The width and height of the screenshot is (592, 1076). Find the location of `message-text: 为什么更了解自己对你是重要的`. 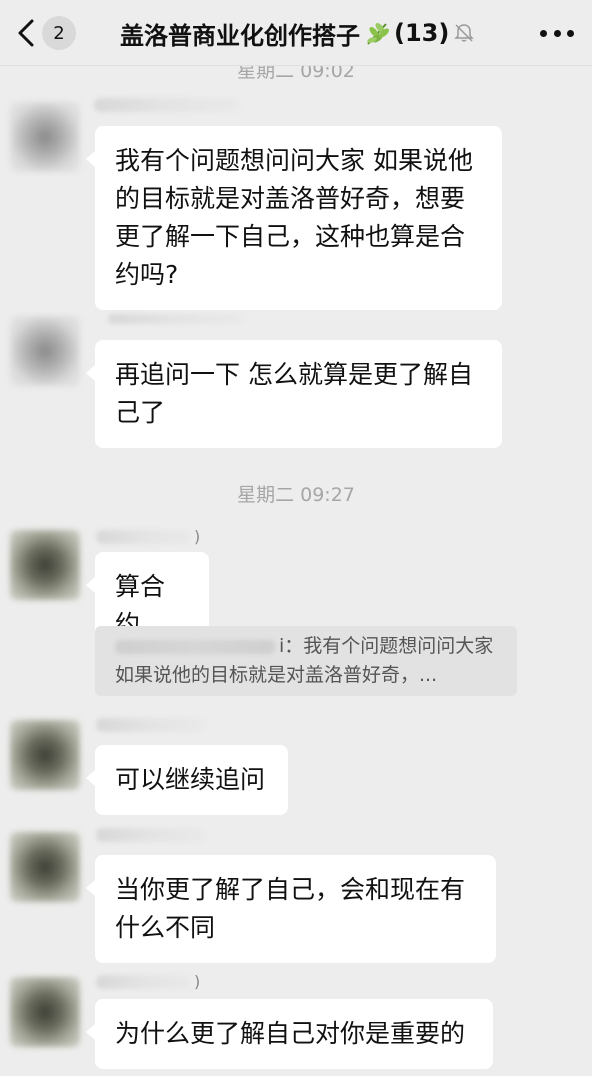

message-text: 为什么更了解自己对你是重要的 is located at coordinates (290, 1033).